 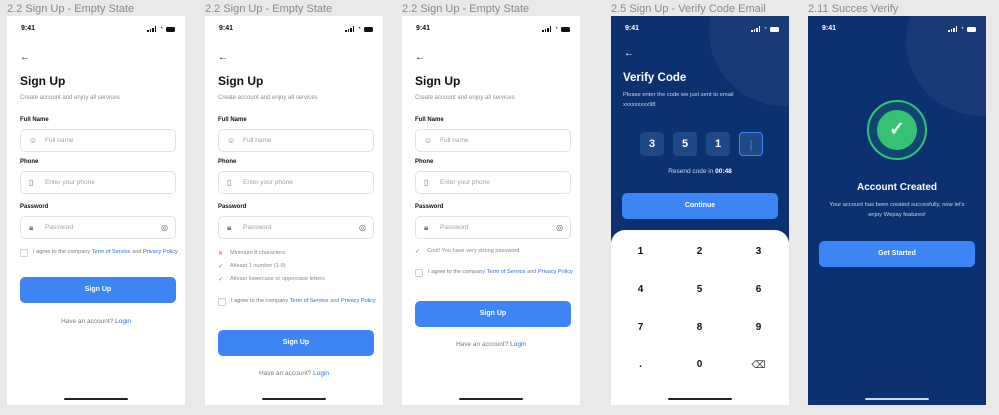 I want to click on key-4: 4, so click(x=640, y=289).